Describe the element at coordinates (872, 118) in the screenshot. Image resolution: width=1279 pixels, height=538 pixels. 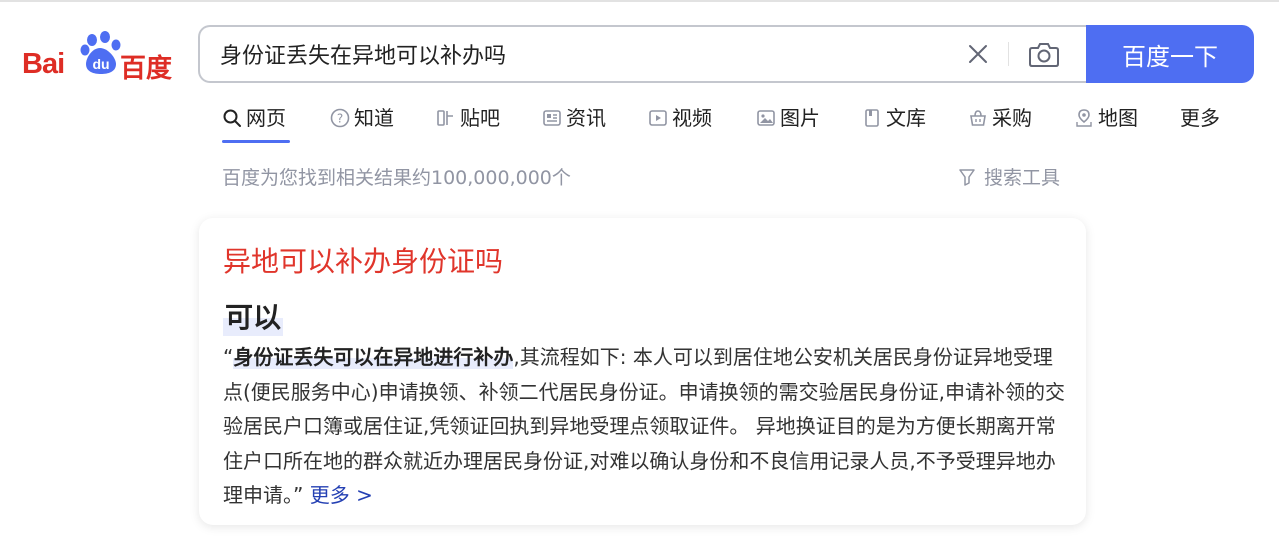
I see `document-icon` at that location.